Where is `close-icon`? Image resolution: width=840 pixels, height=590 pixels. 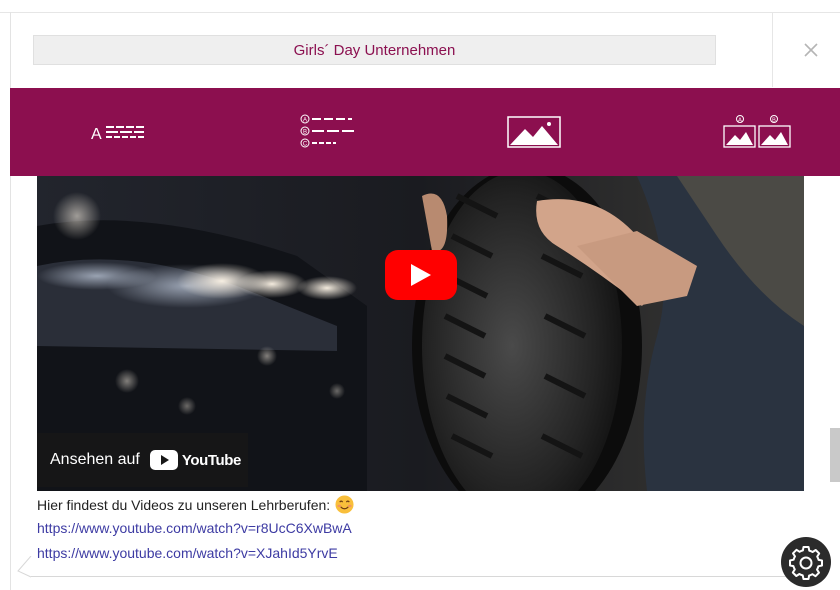 close-icon is located at coordinates (811, 50).